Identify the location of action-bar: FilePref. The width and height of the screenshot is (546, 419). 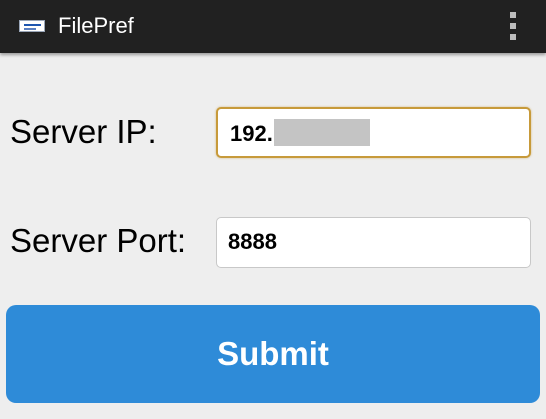
(273, 26).